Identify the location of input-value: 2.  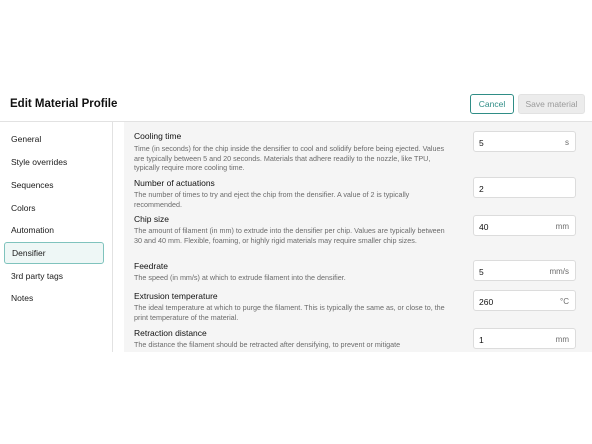
(481, 189).